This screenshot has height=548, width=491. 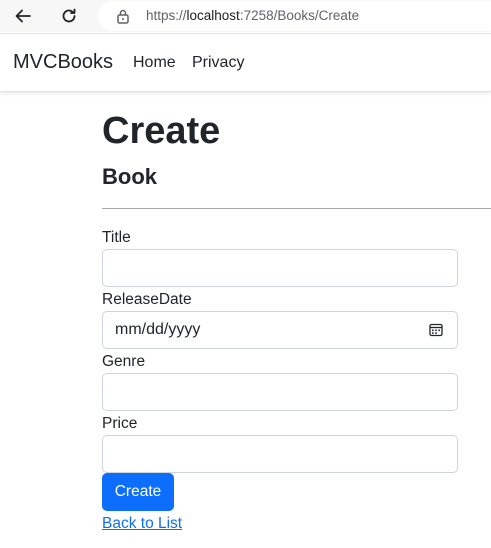 What do you see at coordinates (161, 131) in the screenshot?
I see `page-title: Create` at bounding box center [161, 131].